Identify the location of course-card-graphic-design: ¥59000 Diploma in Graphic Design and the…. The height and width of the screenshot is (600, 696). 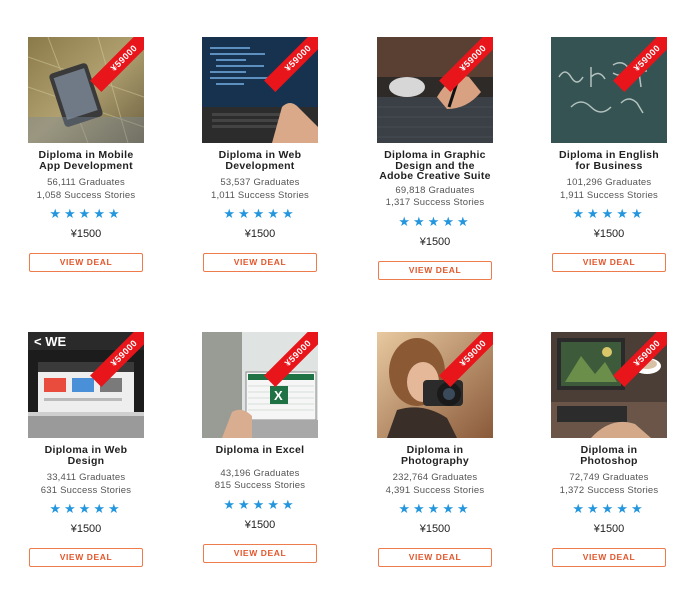
(435, 158).